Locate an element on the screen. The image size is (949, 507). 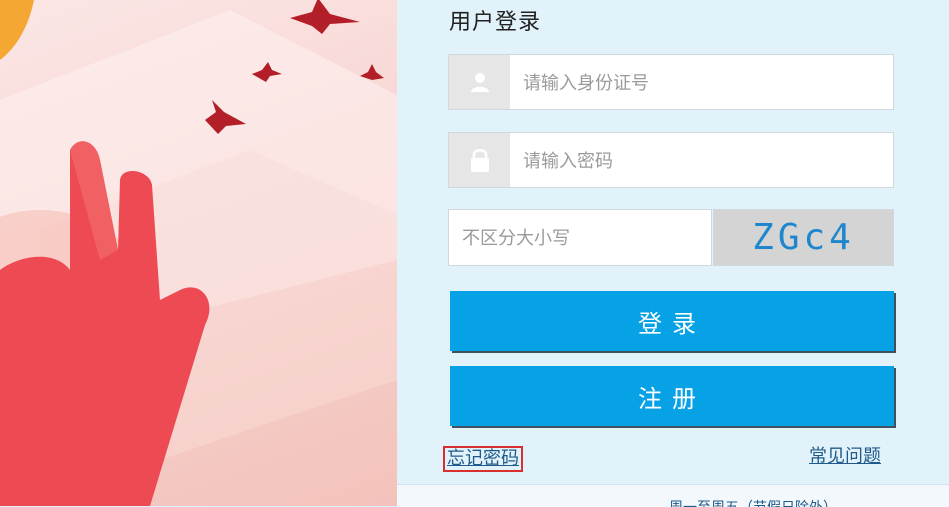
bottom-notice-strip: 周一至周五（节假日除外） is located at coordinates (673, 495).